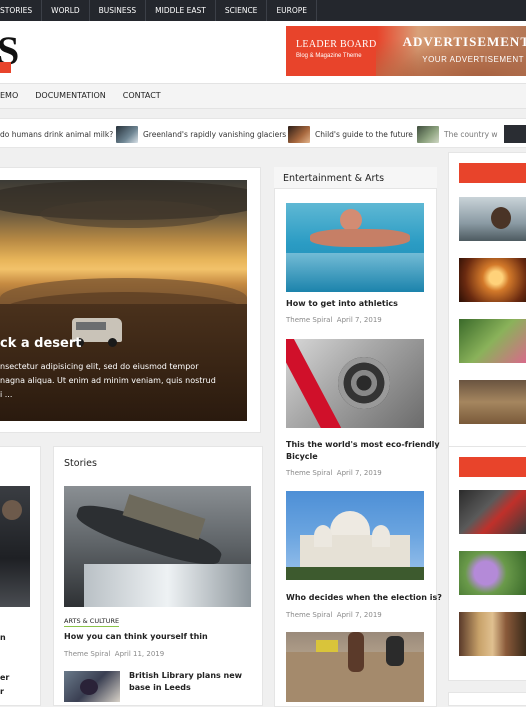  I want to click on post-image-obstacle-race, so click(355, 667).